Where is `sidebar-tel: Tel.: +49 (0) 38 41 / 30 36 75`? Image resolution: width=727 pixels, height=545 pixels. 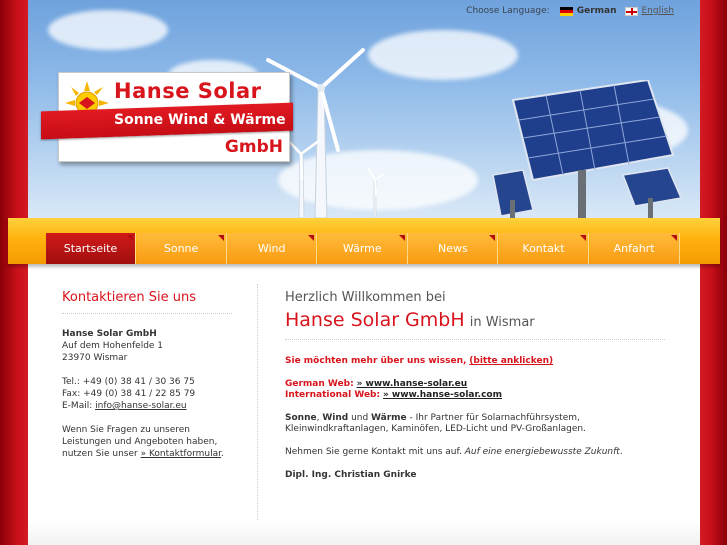
sidebar-tel: Tel.: +49 (0) 38 41 / 30 36 75 is located at coordinates (128, 382).